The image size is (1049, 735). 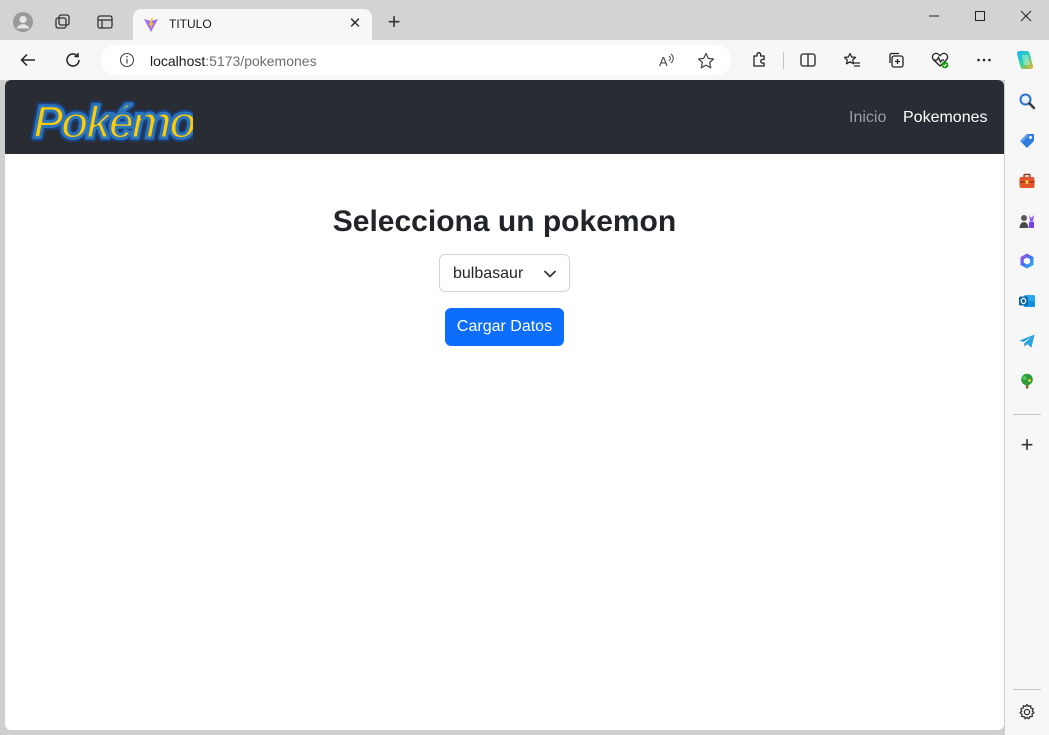 What do you see at coordinates (1027, 141) in the screenshot?
I see `shopping-tag-icon` at bounding box center [1027, 141].